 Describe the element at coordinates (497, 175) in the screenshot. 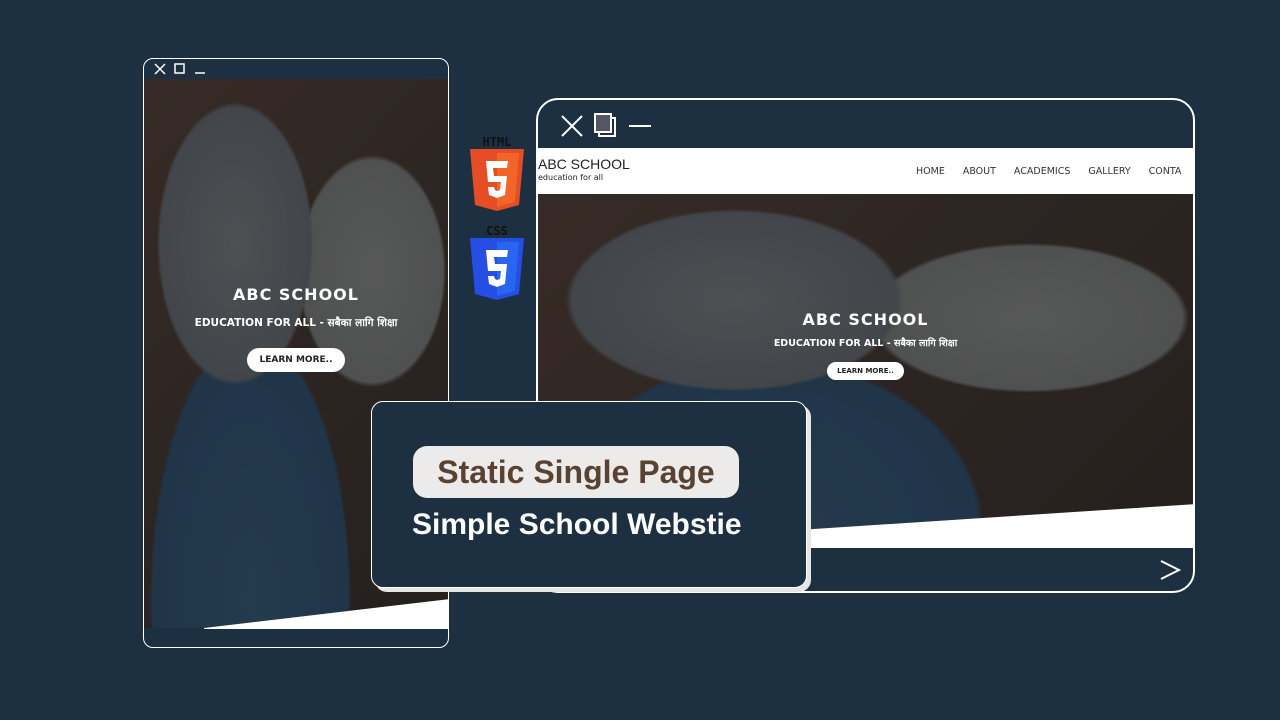

I see `html5-logo: HTML` at that location.